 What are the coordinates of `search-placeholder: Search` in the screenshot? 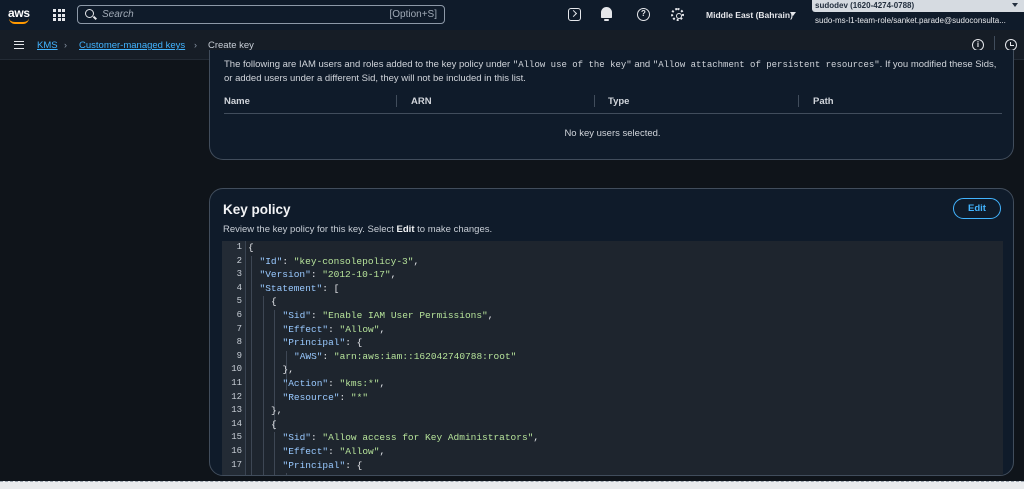 It's located at (118, 14).